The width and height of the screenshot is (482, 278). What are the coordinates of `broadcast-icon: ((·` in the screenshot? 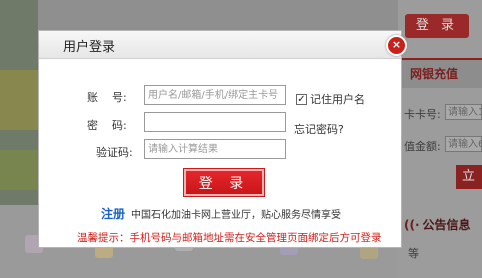 It's located at (412, 225).